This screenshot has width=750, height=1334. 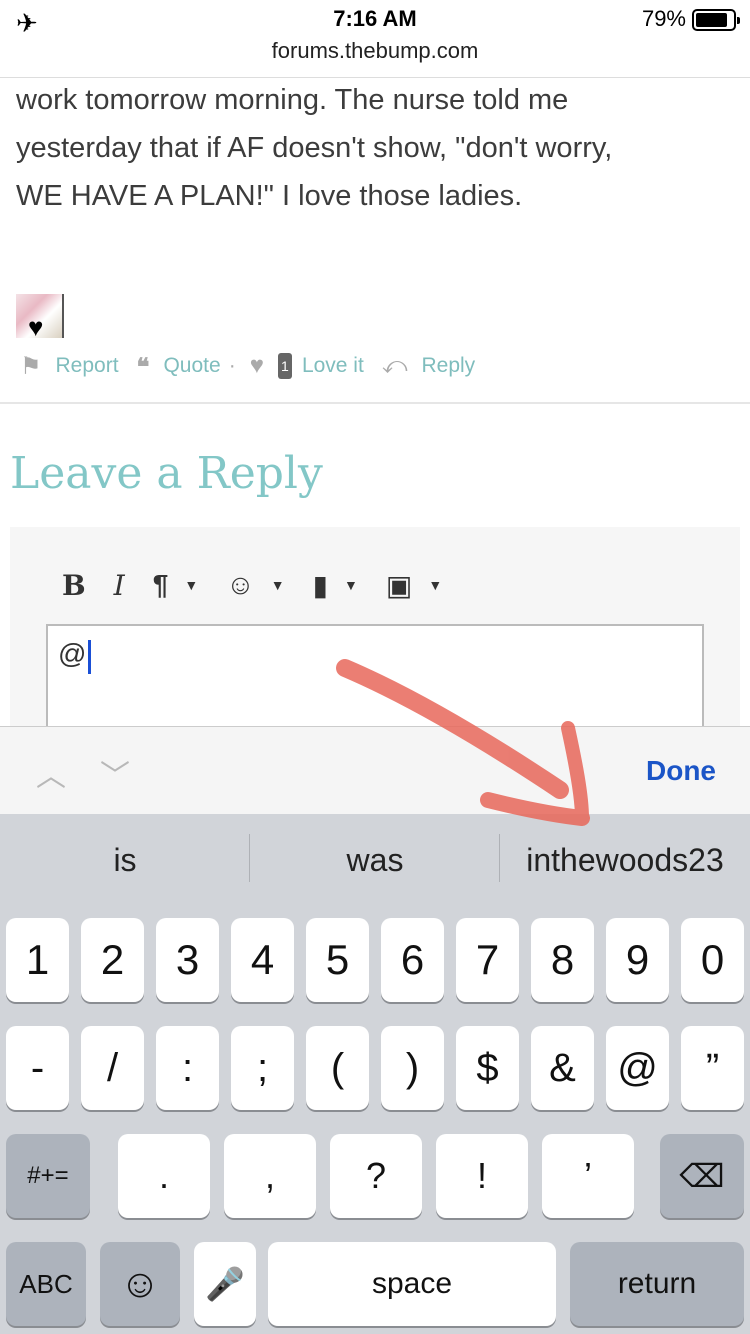 What do you see at coordinates (335, 585) in the screenshot?
I see `attach-document-button: ▮ ▼` at bounding box center [335, 585].